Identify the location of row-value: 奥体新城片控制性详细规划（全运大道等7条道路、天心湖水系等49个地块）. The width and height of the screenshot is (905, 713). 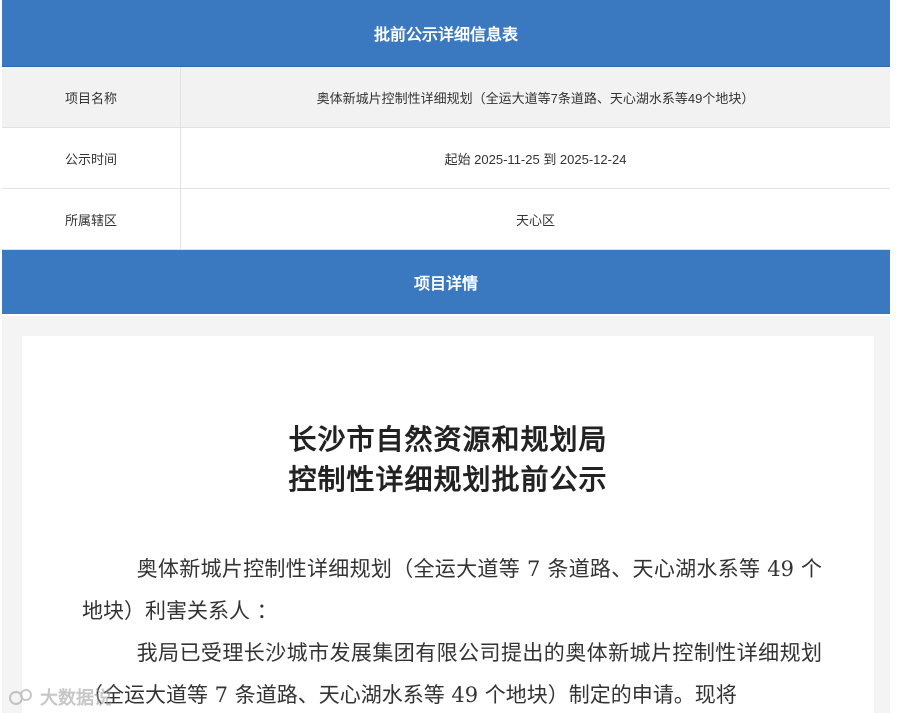
(535, 98).